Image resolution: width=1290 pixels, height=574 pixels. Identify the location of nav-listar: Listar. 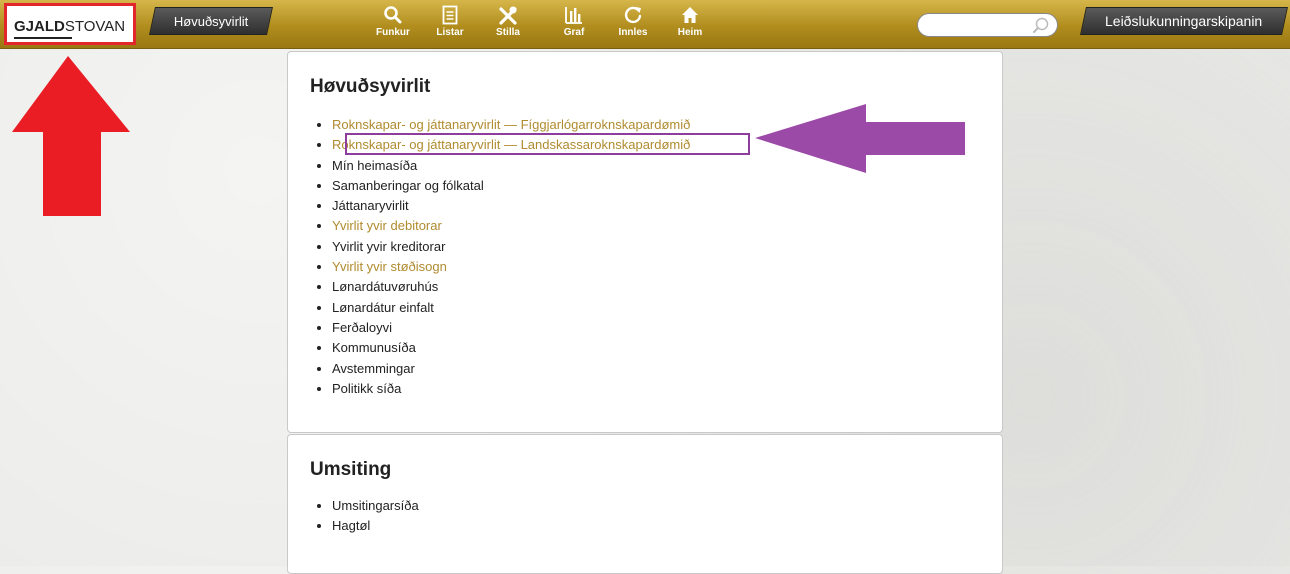
(450, 25).